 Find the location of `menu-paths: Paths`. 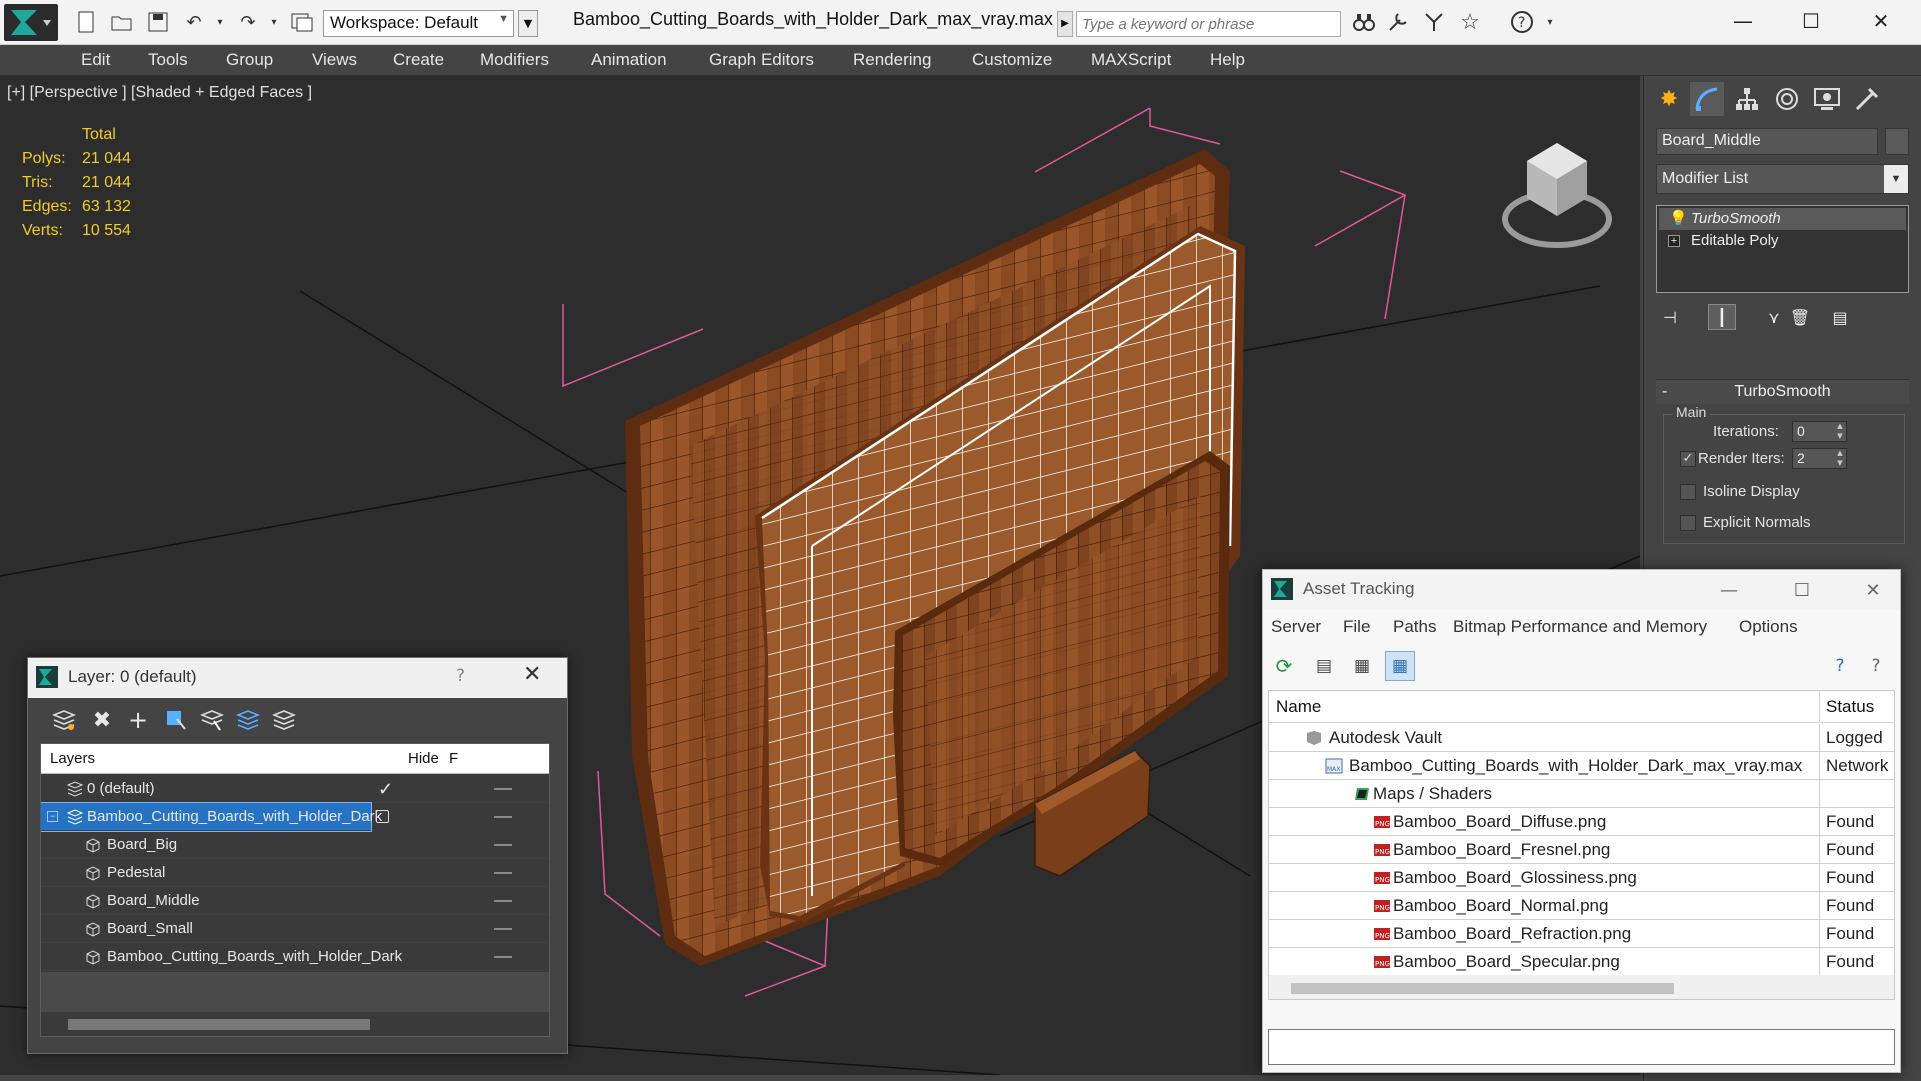

menu-paths: Paths is located at coordinates (1414, 627).